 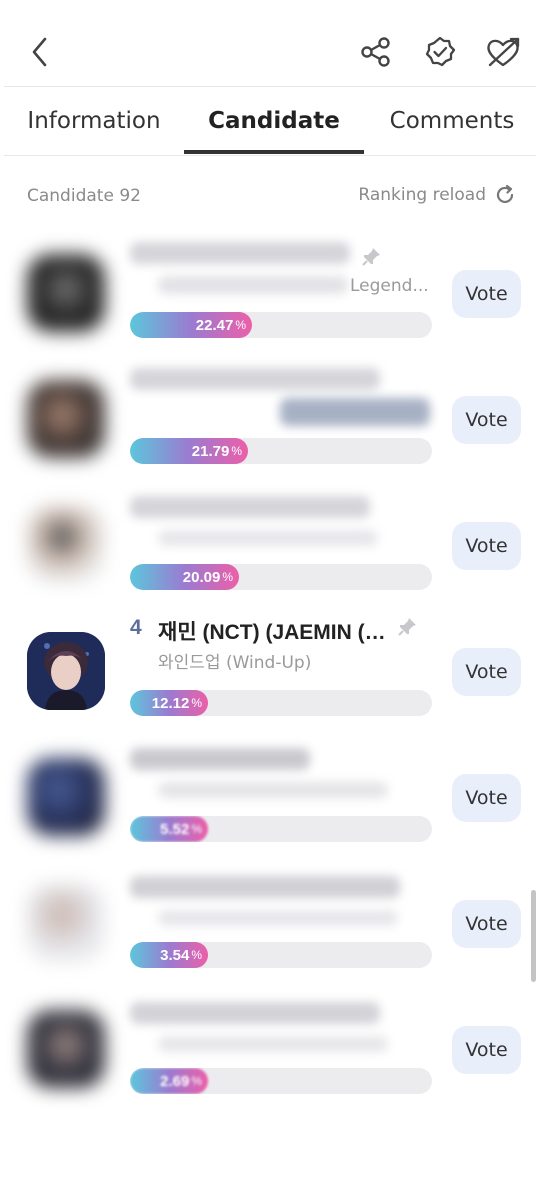 I want to click on tab-information: Information, so click(x=94, y=121).